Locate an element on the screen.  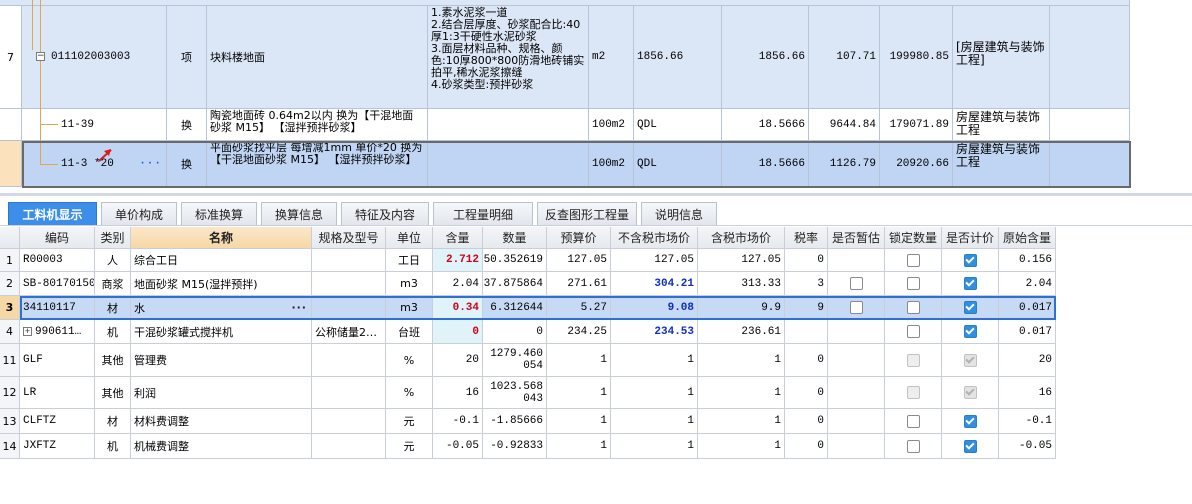
budget-price: 271.61 is located at coordinates (579, 284).